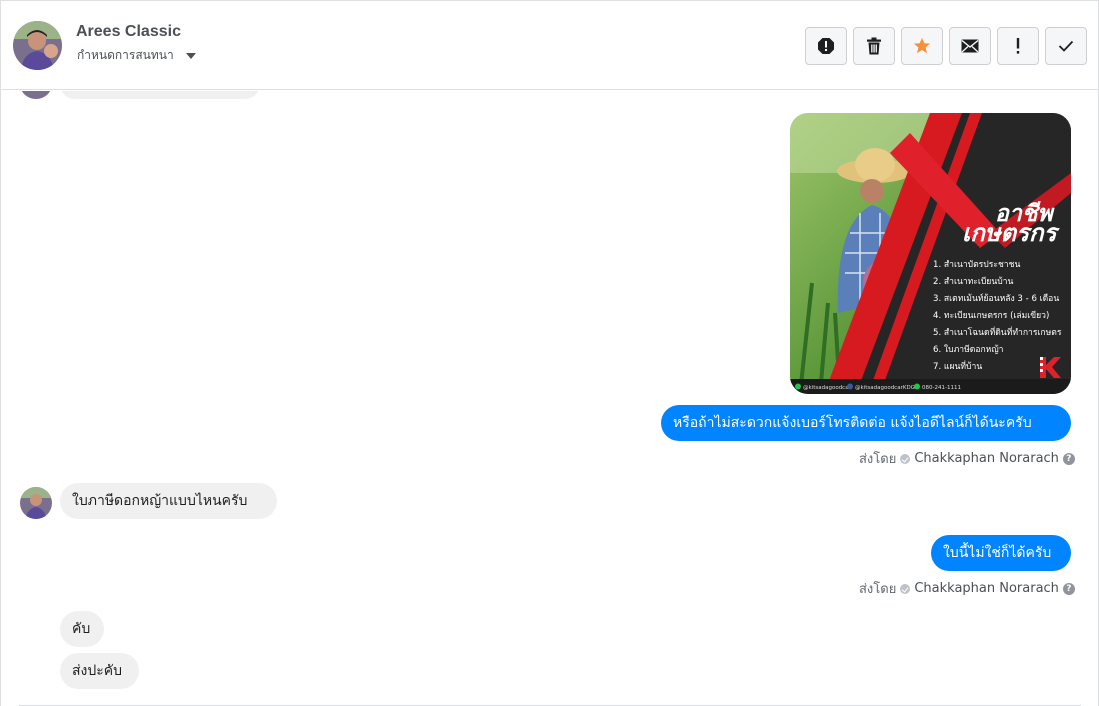  I want to click on follow-up-button, so click(1018, 46).